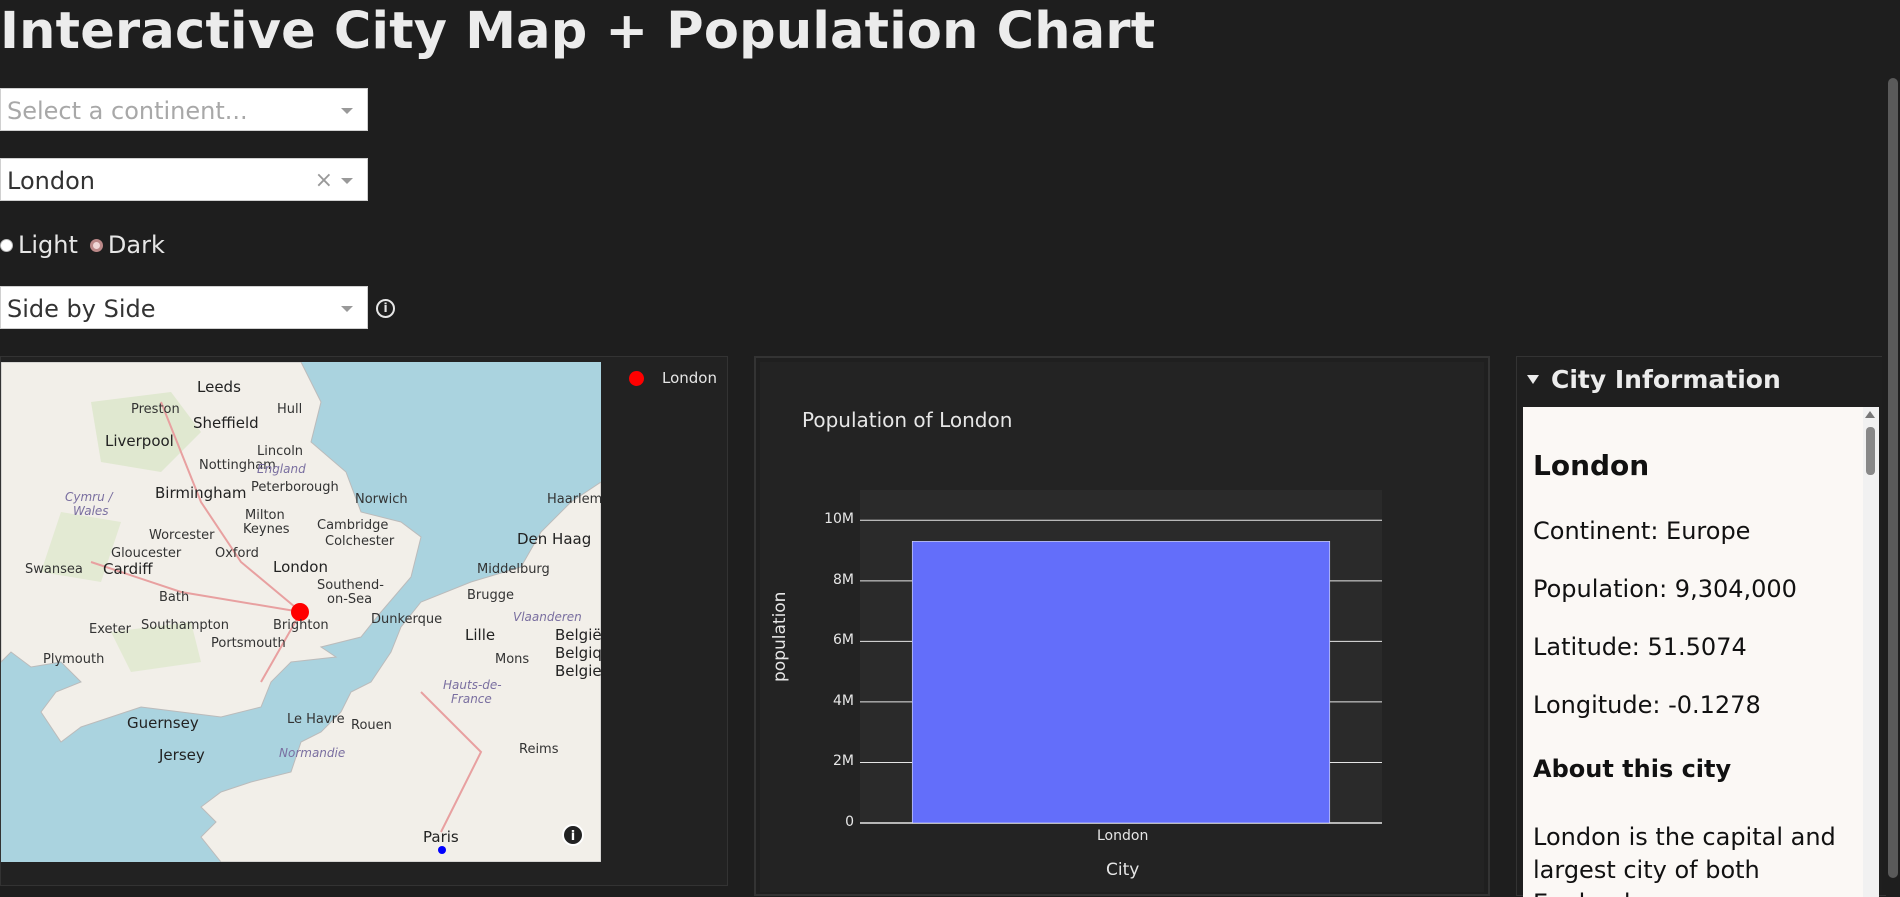  I want to click on map-label-belgie-2: Belgie, so click(578, 671).